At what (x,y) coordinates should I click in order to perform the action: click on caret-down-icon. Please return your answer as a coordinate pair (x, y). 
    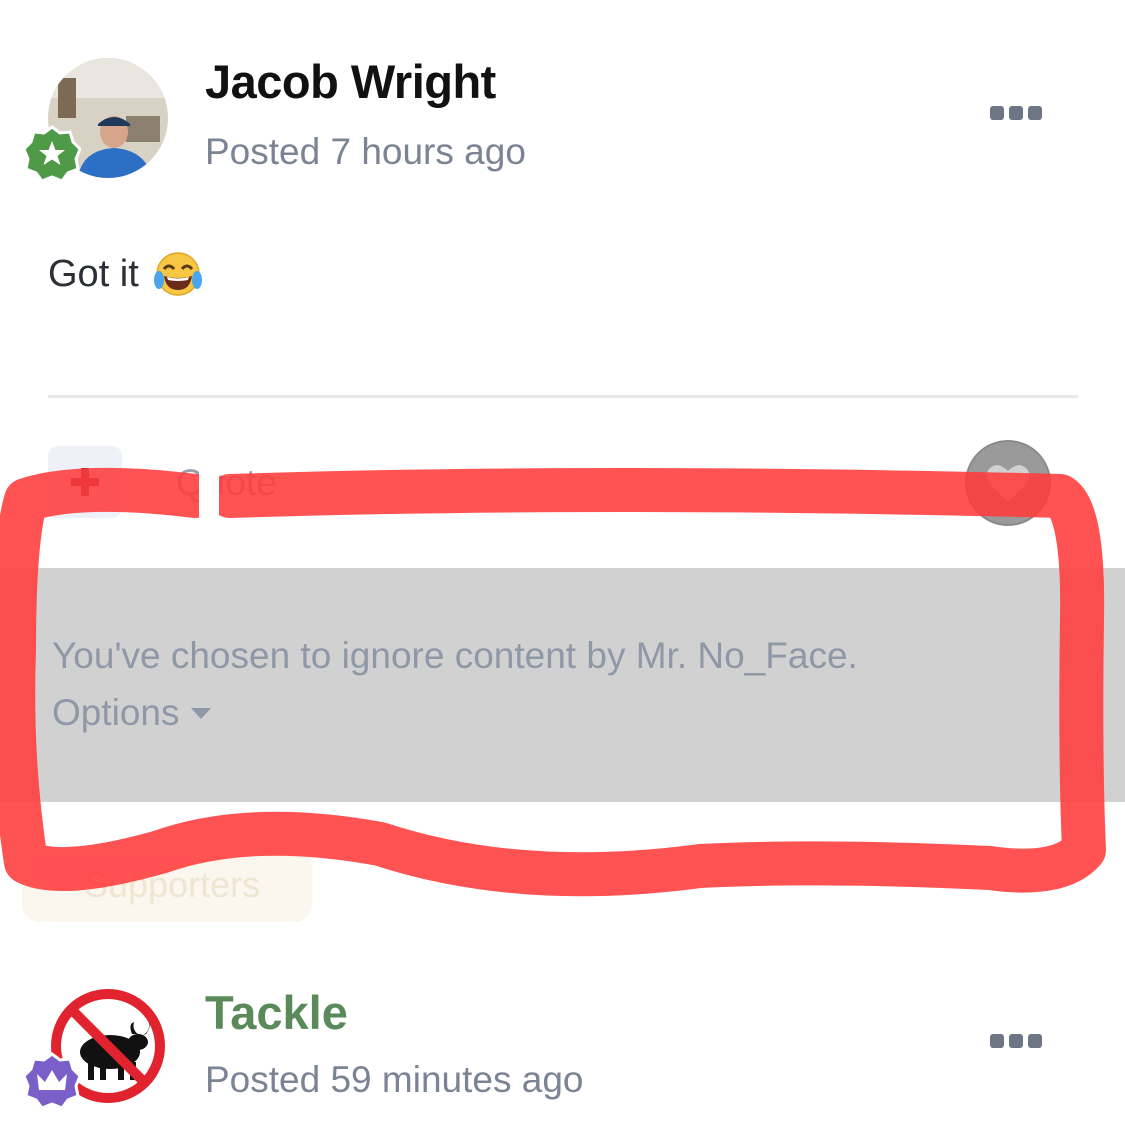
    Looking at the image, I should click on (200, 713).